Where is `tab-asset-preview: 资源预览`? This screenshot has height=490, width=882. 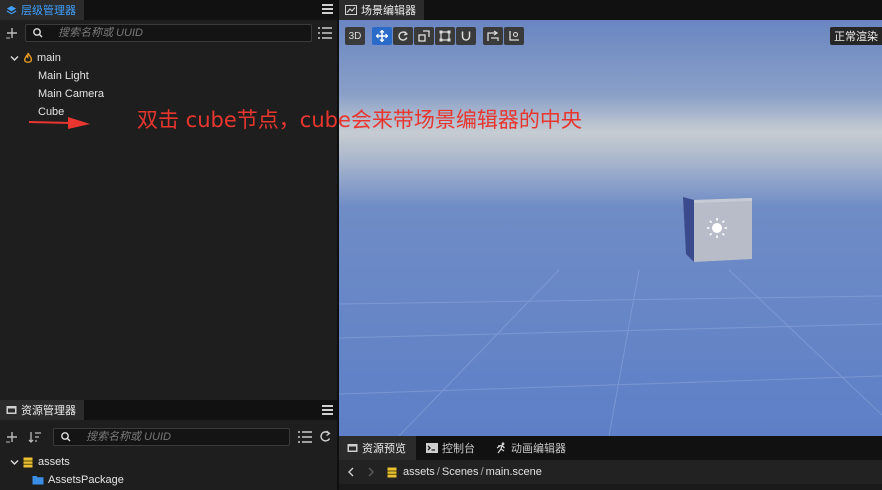
tab-asset-preview: 资源预览 is located at coordinates (377, 448).